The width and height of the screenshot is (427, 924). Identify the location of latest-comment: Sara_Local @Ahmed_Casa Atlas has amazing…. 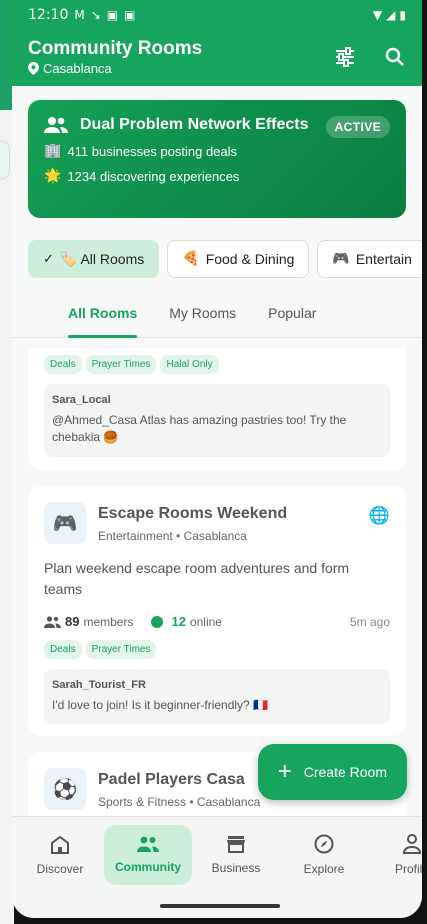
(217, 420).